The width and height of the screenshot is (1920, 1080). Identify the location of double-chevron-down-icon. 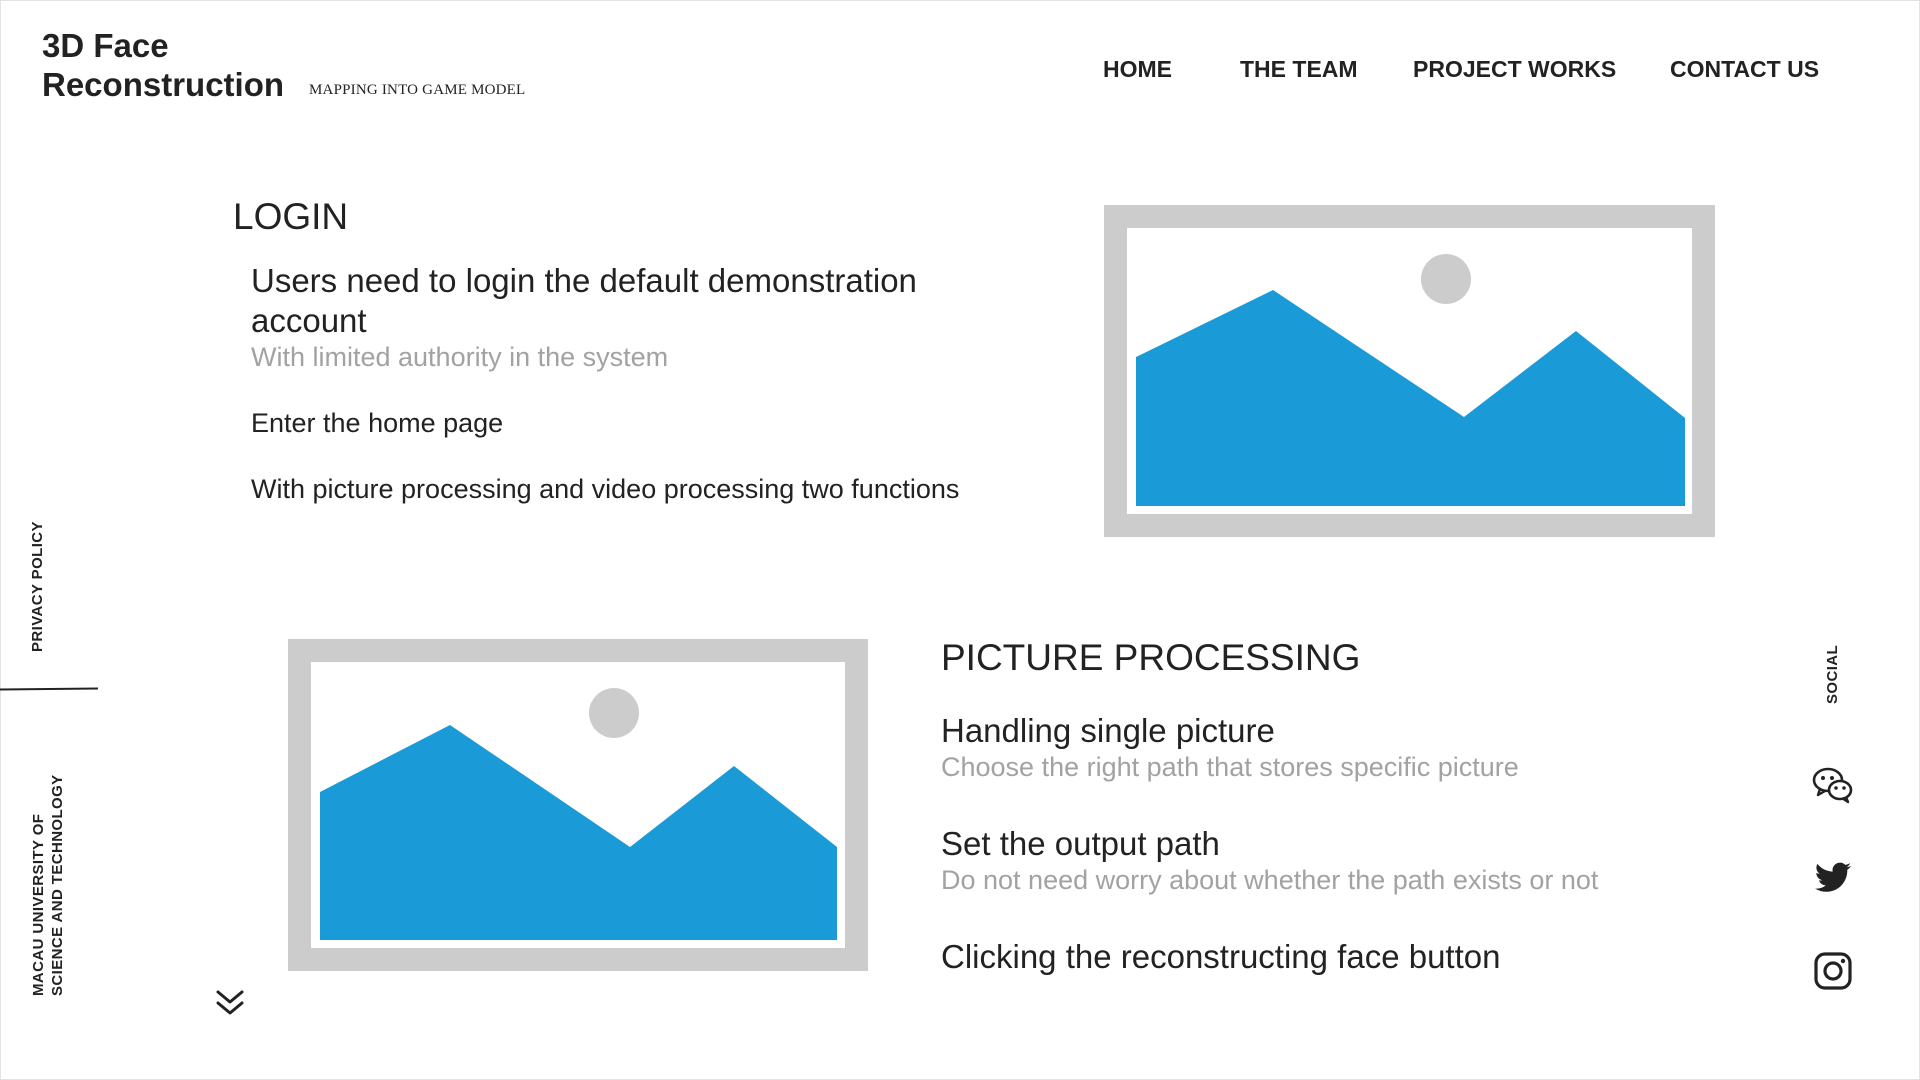
(230, 1004).